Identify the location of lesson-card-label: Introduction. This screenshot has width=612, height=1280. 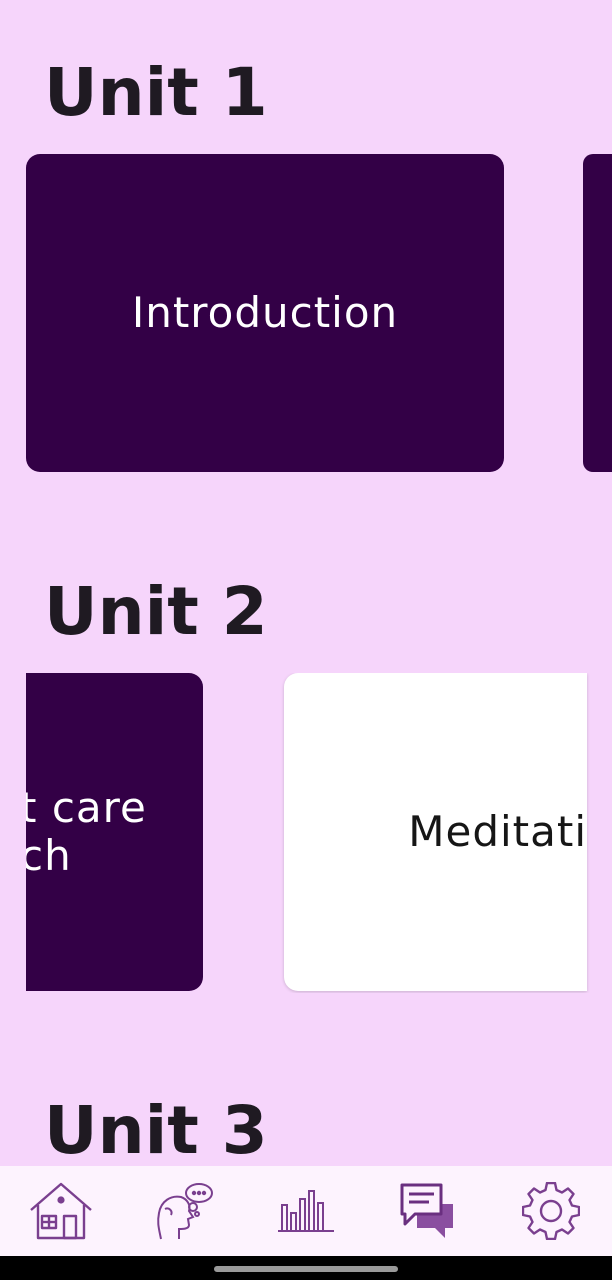
(265, 312).